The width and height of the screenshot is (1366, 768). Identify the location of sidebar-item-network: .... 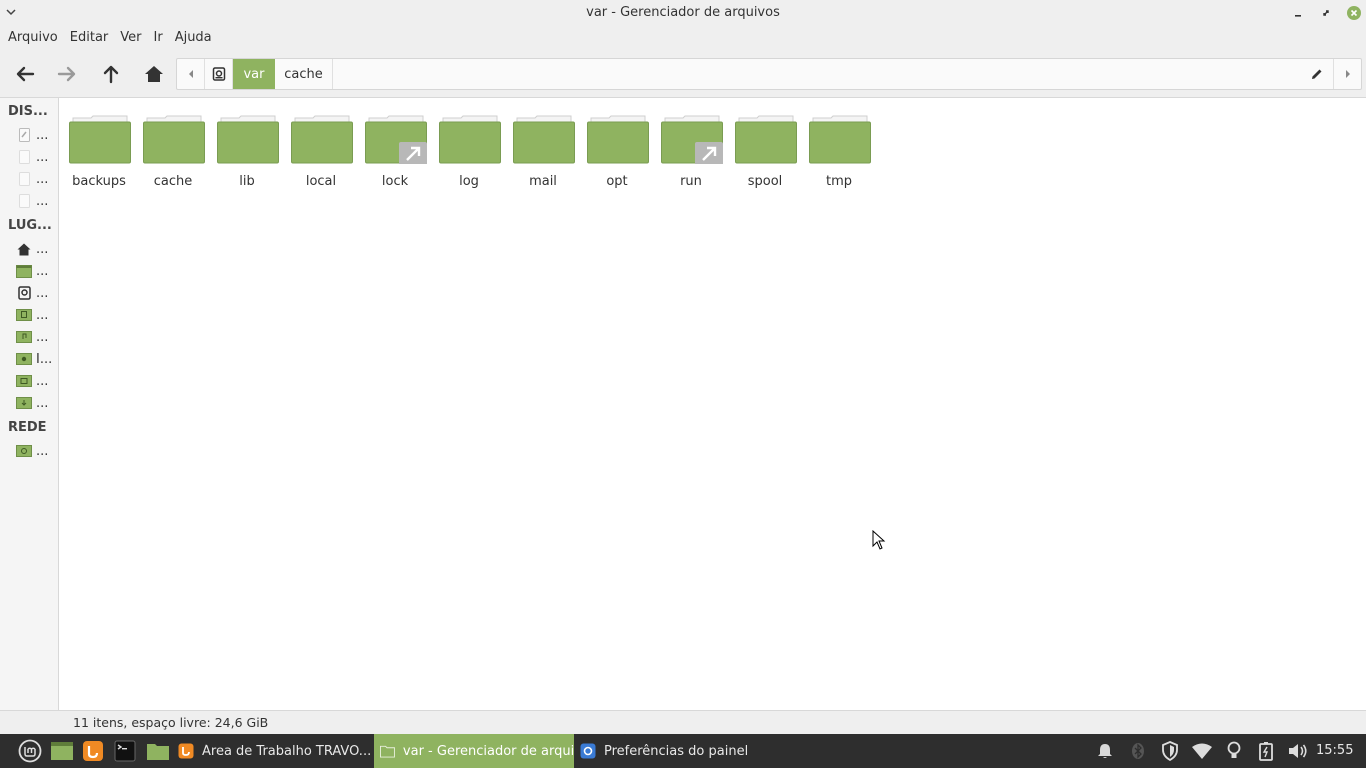
(36, 451).